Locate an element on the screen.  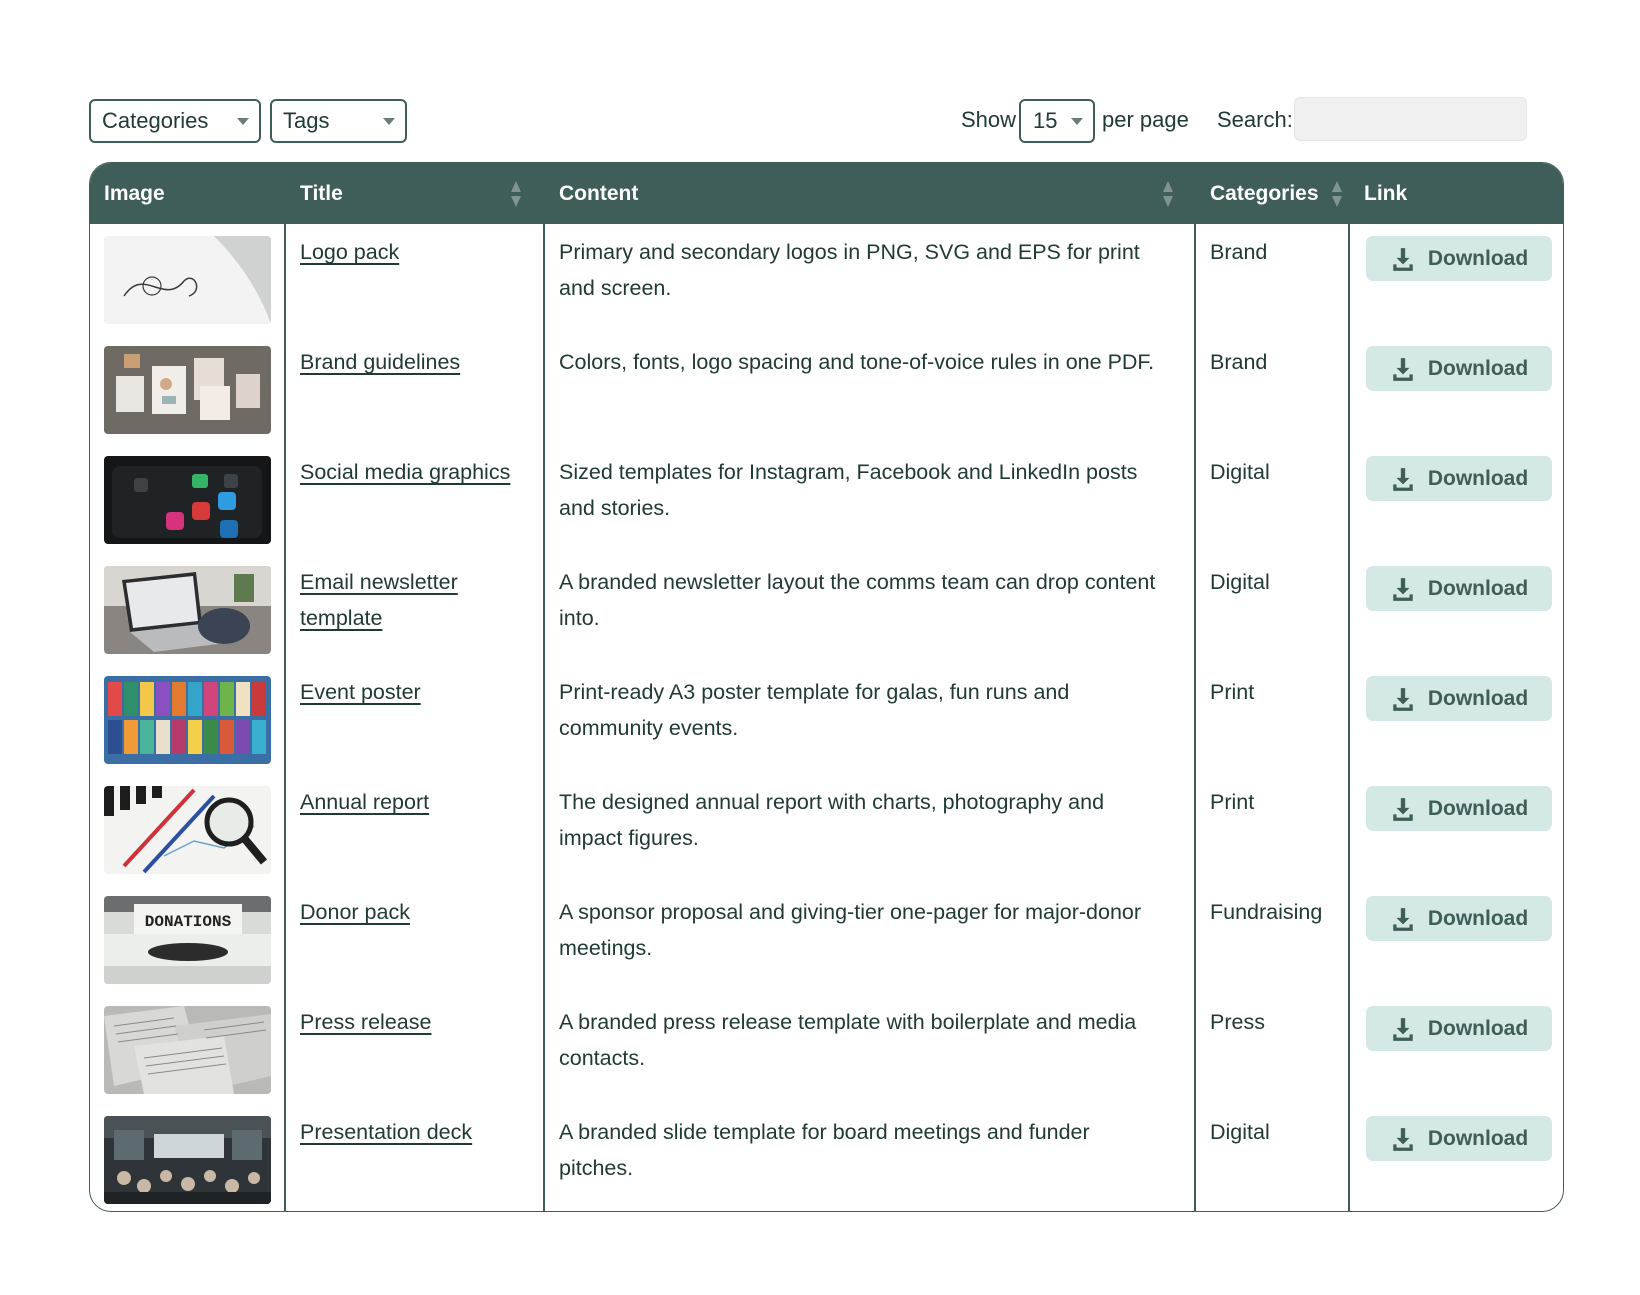
show-label: Show is located at coordinates (989, 119).